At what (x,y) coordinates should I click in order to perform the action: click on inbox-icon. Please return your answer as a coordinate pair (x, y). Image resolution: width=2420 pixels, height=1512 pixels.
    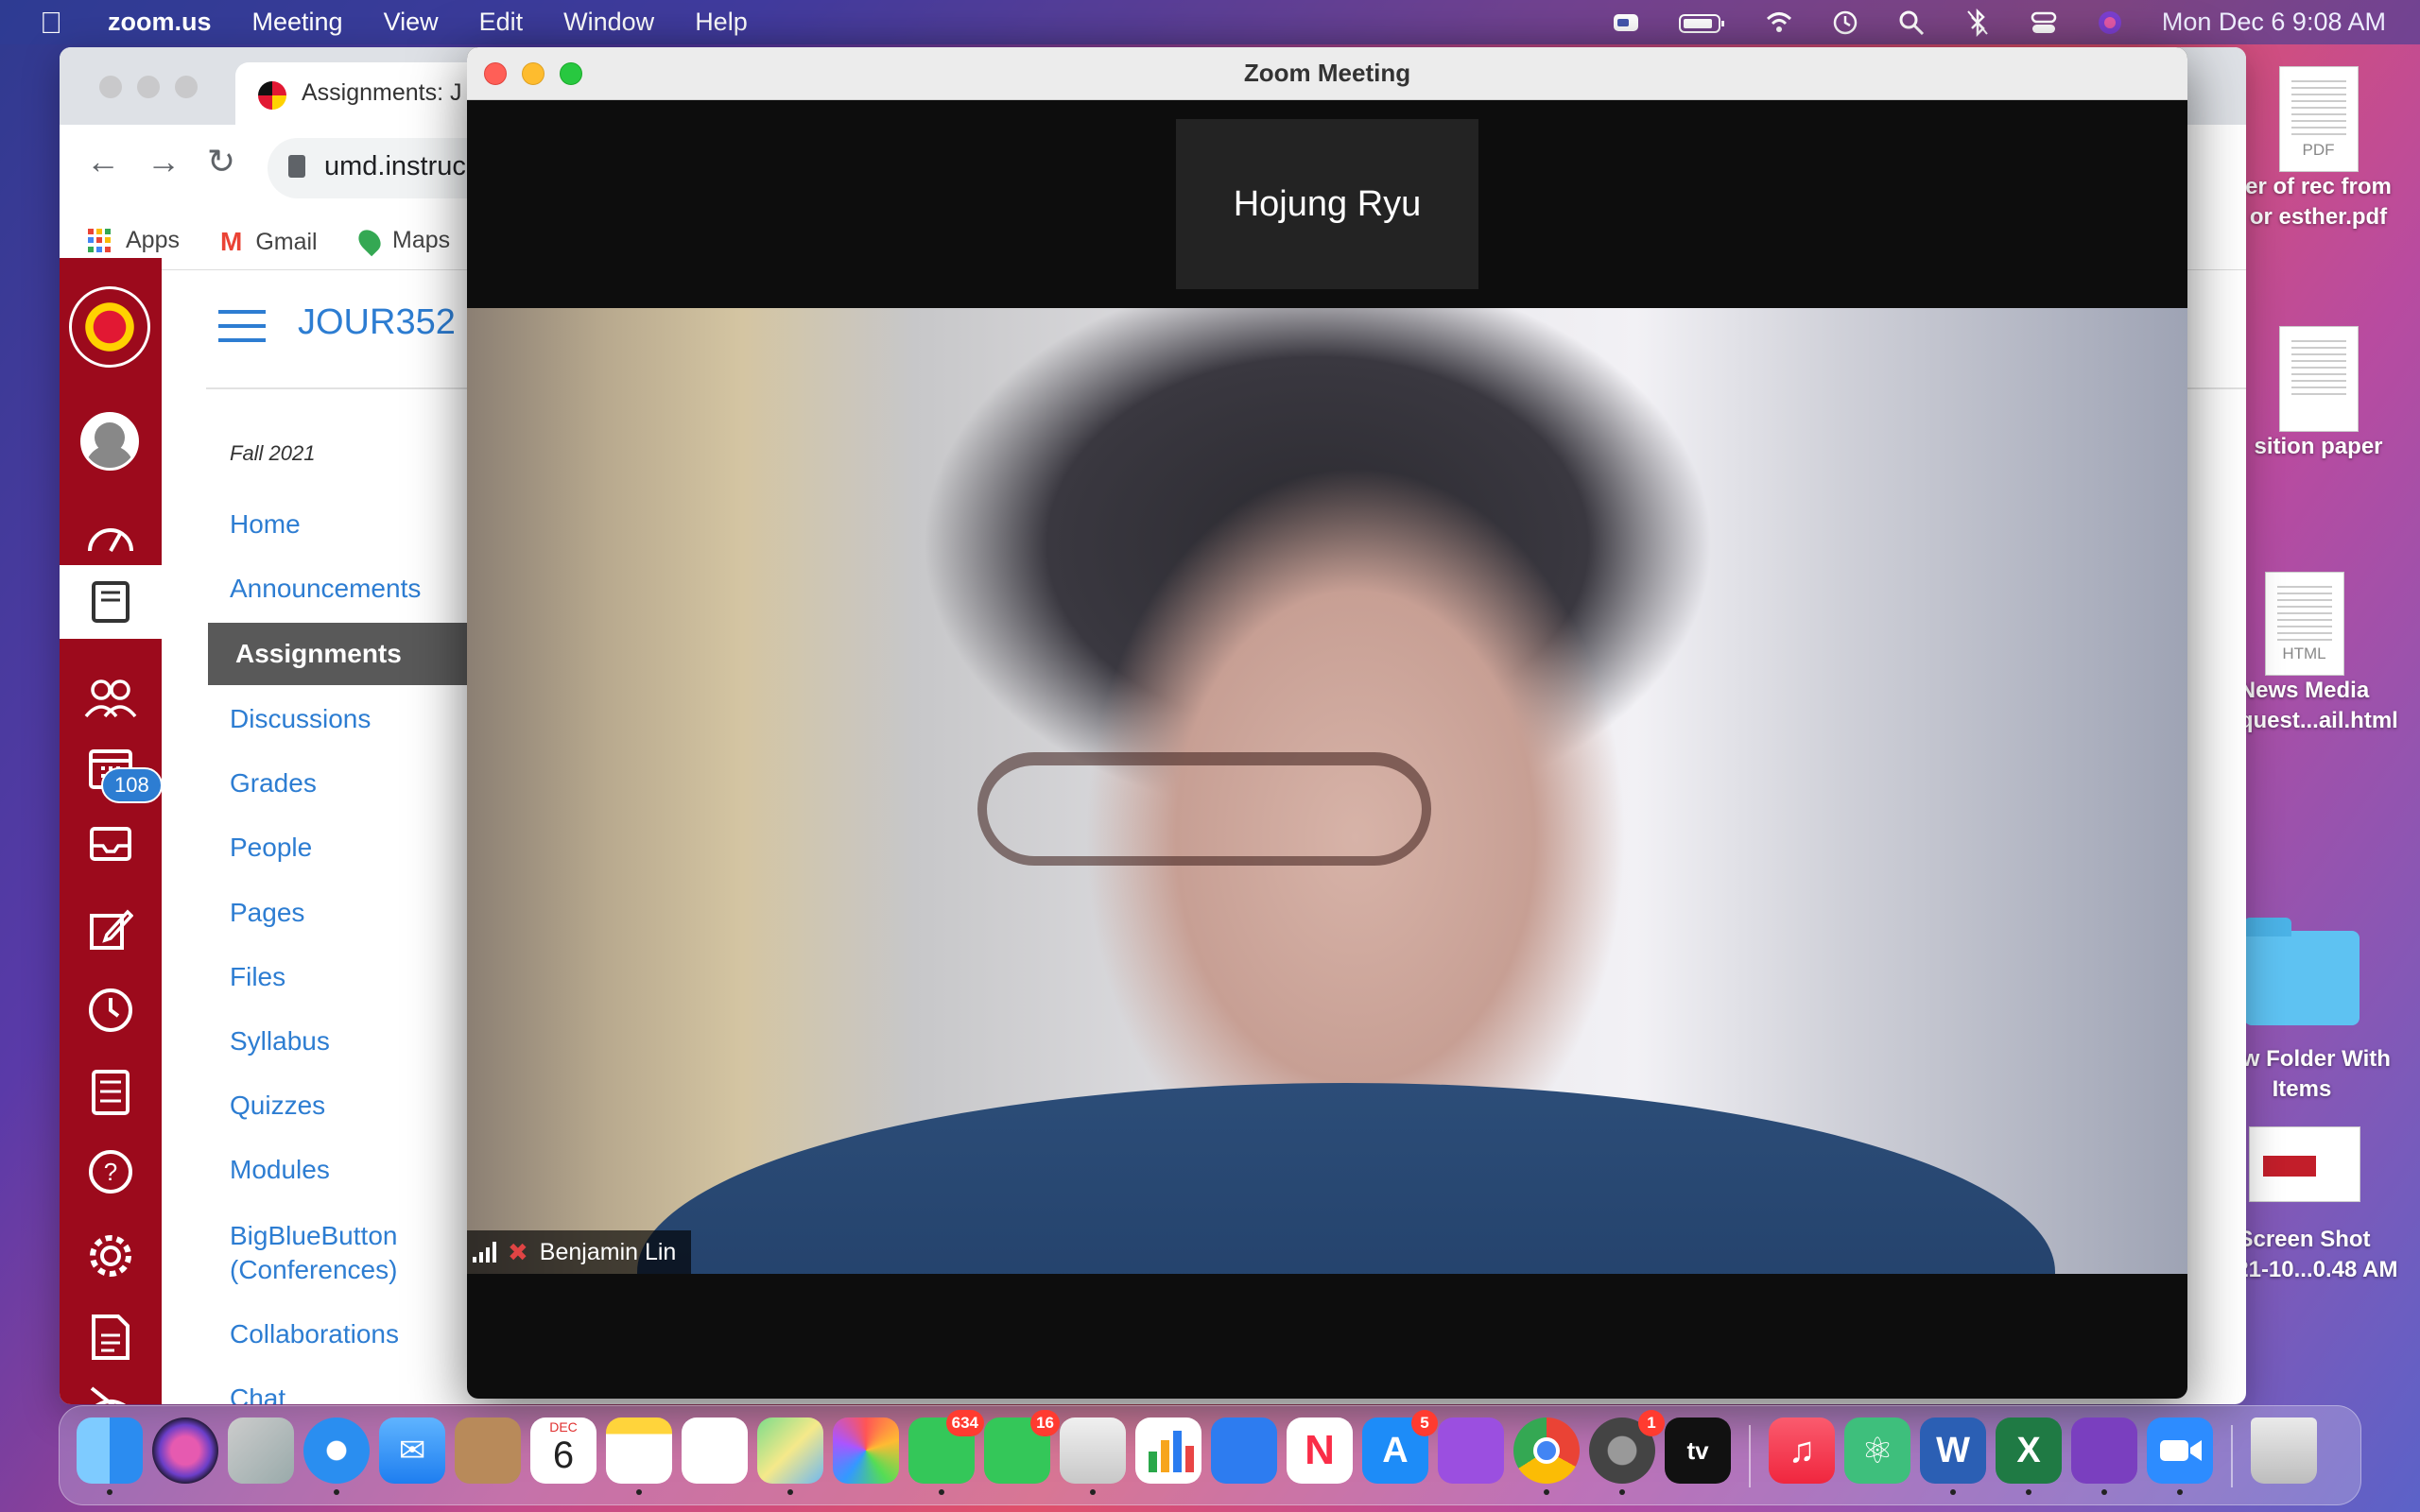
    Looking at the image, I should click on (111, 842).